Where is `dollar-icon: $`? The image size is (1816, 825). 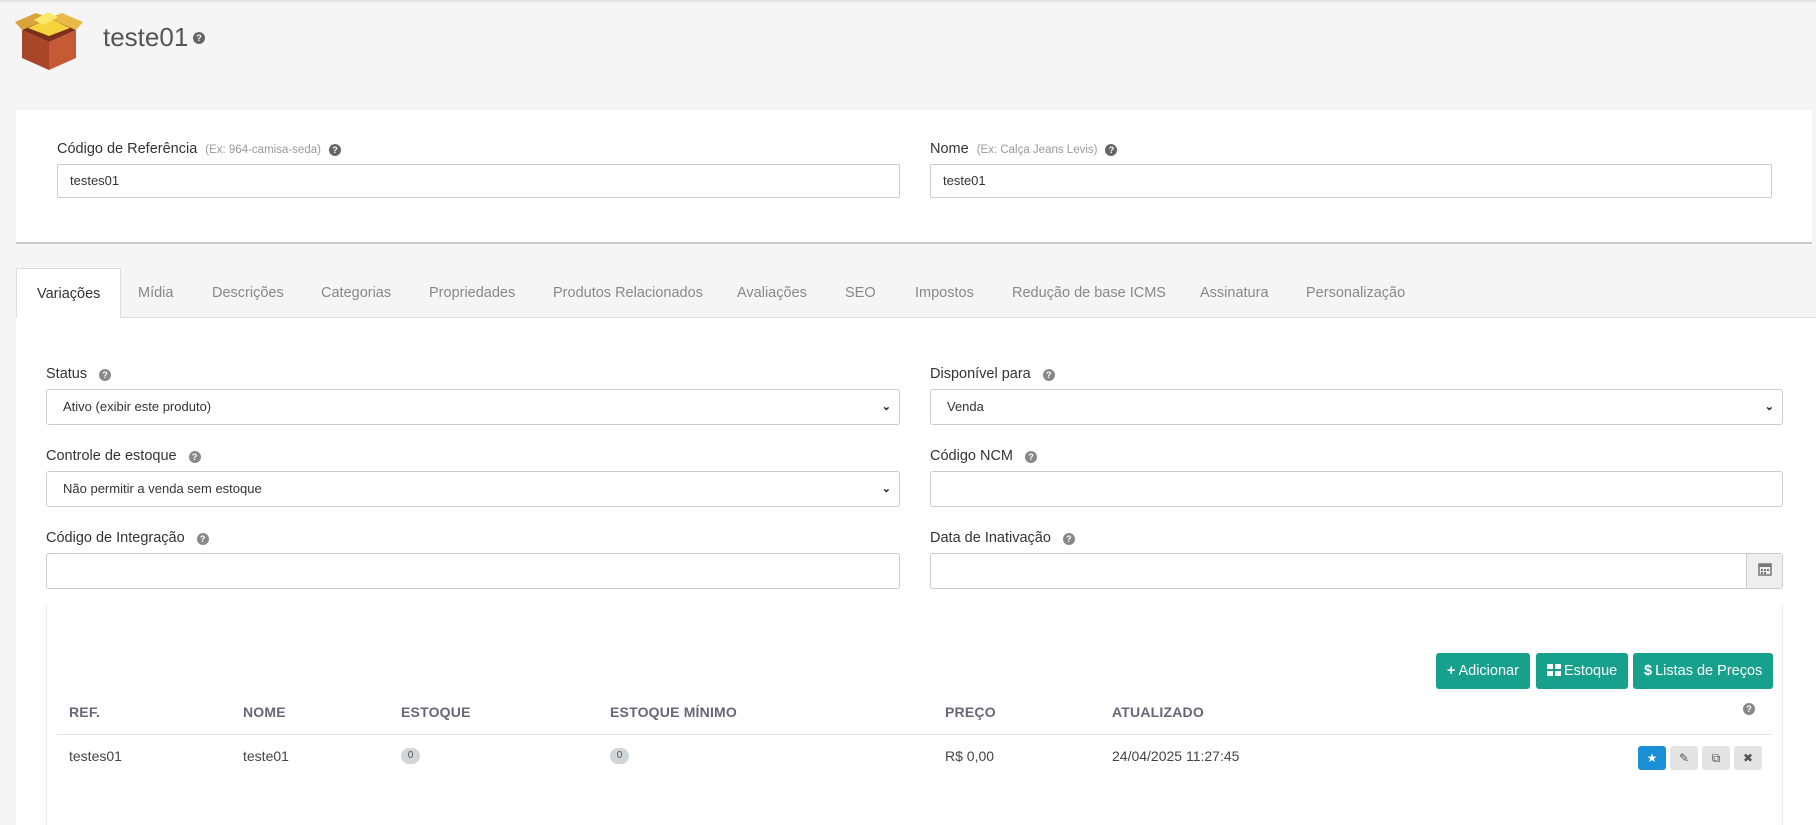
dollar-icon: $ is located at coordinates (1648, 671).